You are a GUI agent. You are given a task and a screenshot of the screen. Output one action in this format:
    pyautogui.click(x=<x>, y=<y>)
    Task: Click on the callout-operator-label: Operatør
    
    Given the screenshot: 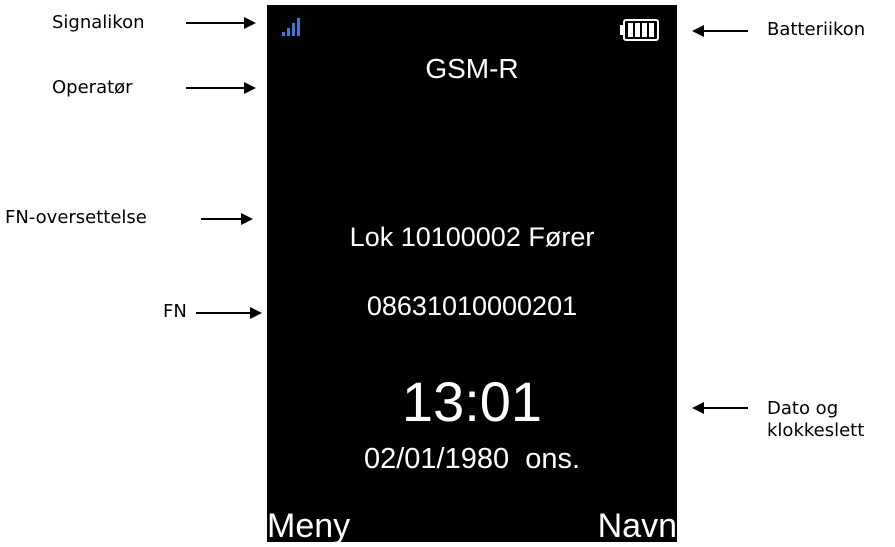 What is the action you would take?
    pyautogui.click(x=92, y=87)
    